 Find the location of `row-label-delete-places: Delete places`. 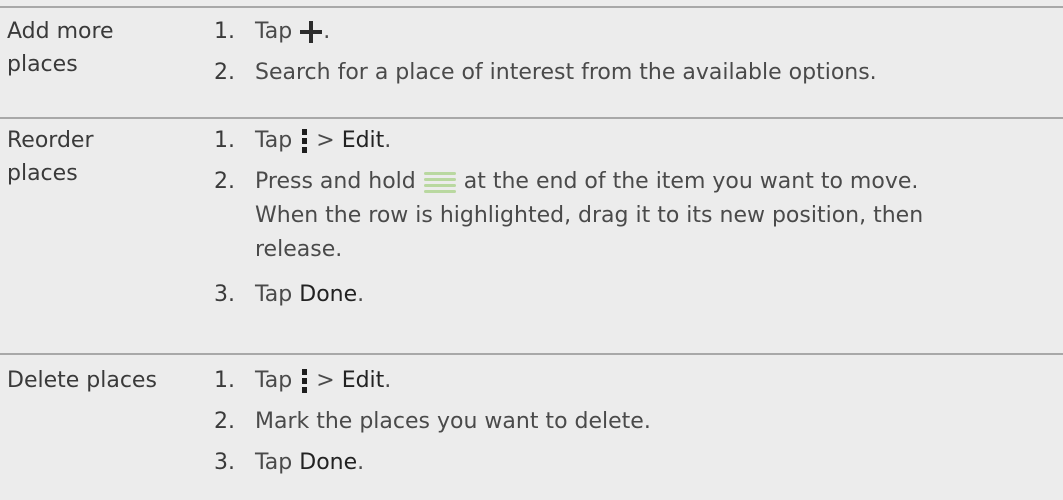

row-label-delete-places: Delete places is located at coordinates (107, 380).